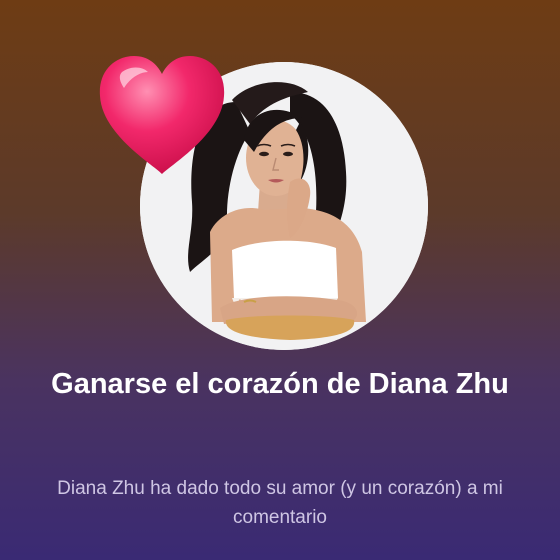 The width and height of the screenshot is (560, 560). What do you see at coordinates (280, 384) in the screenshot?
I see `achievement-title: Ganarse el corazón de Diana Zhu` at bounding box center [280, 384].